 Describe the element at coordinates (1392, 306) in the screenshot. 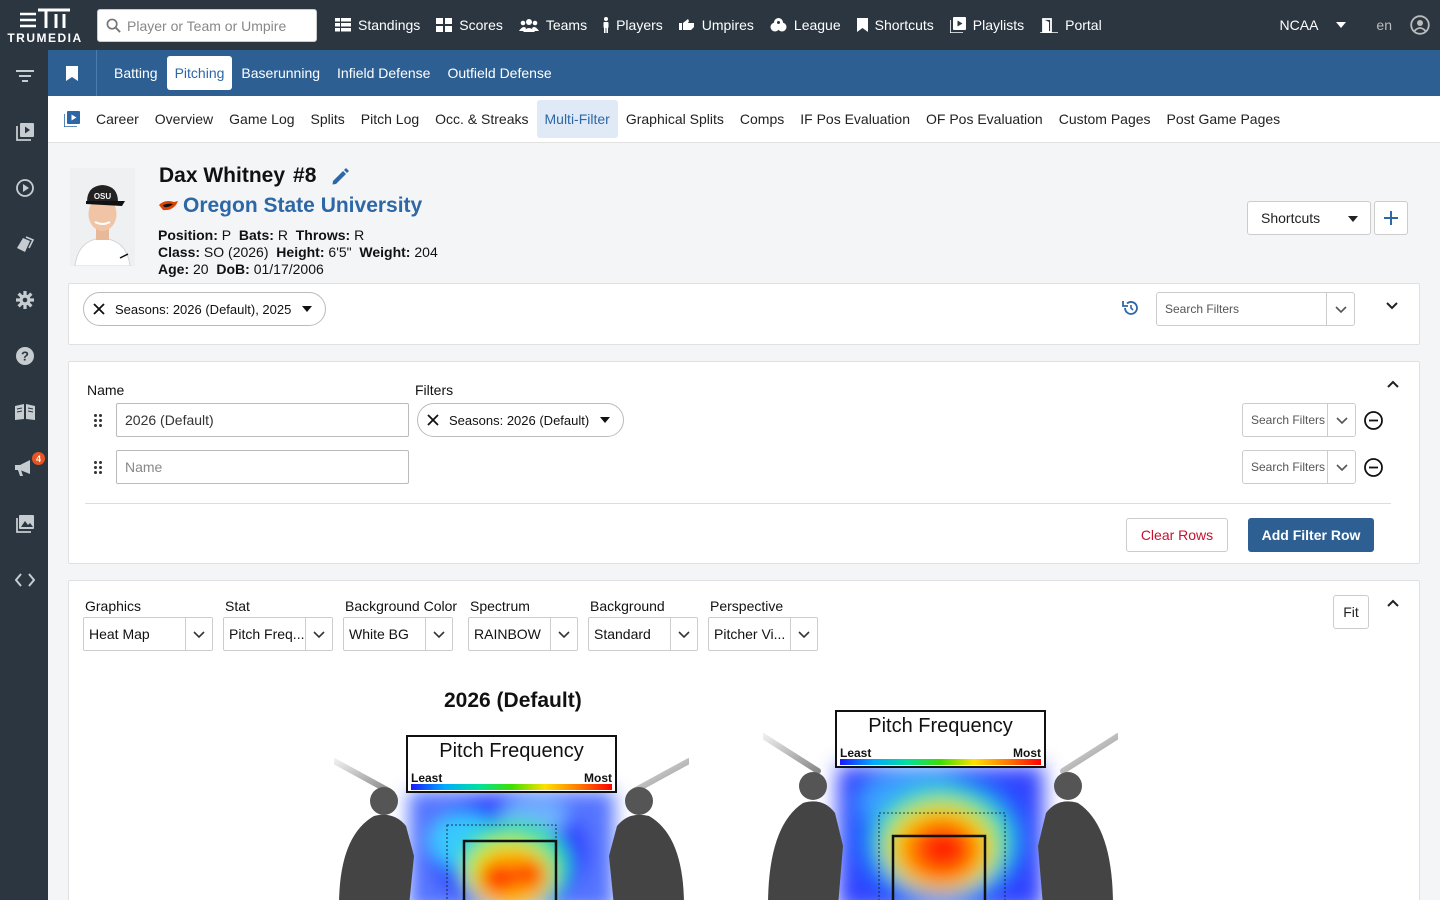

I see `expand-chevron-icon` at that location.